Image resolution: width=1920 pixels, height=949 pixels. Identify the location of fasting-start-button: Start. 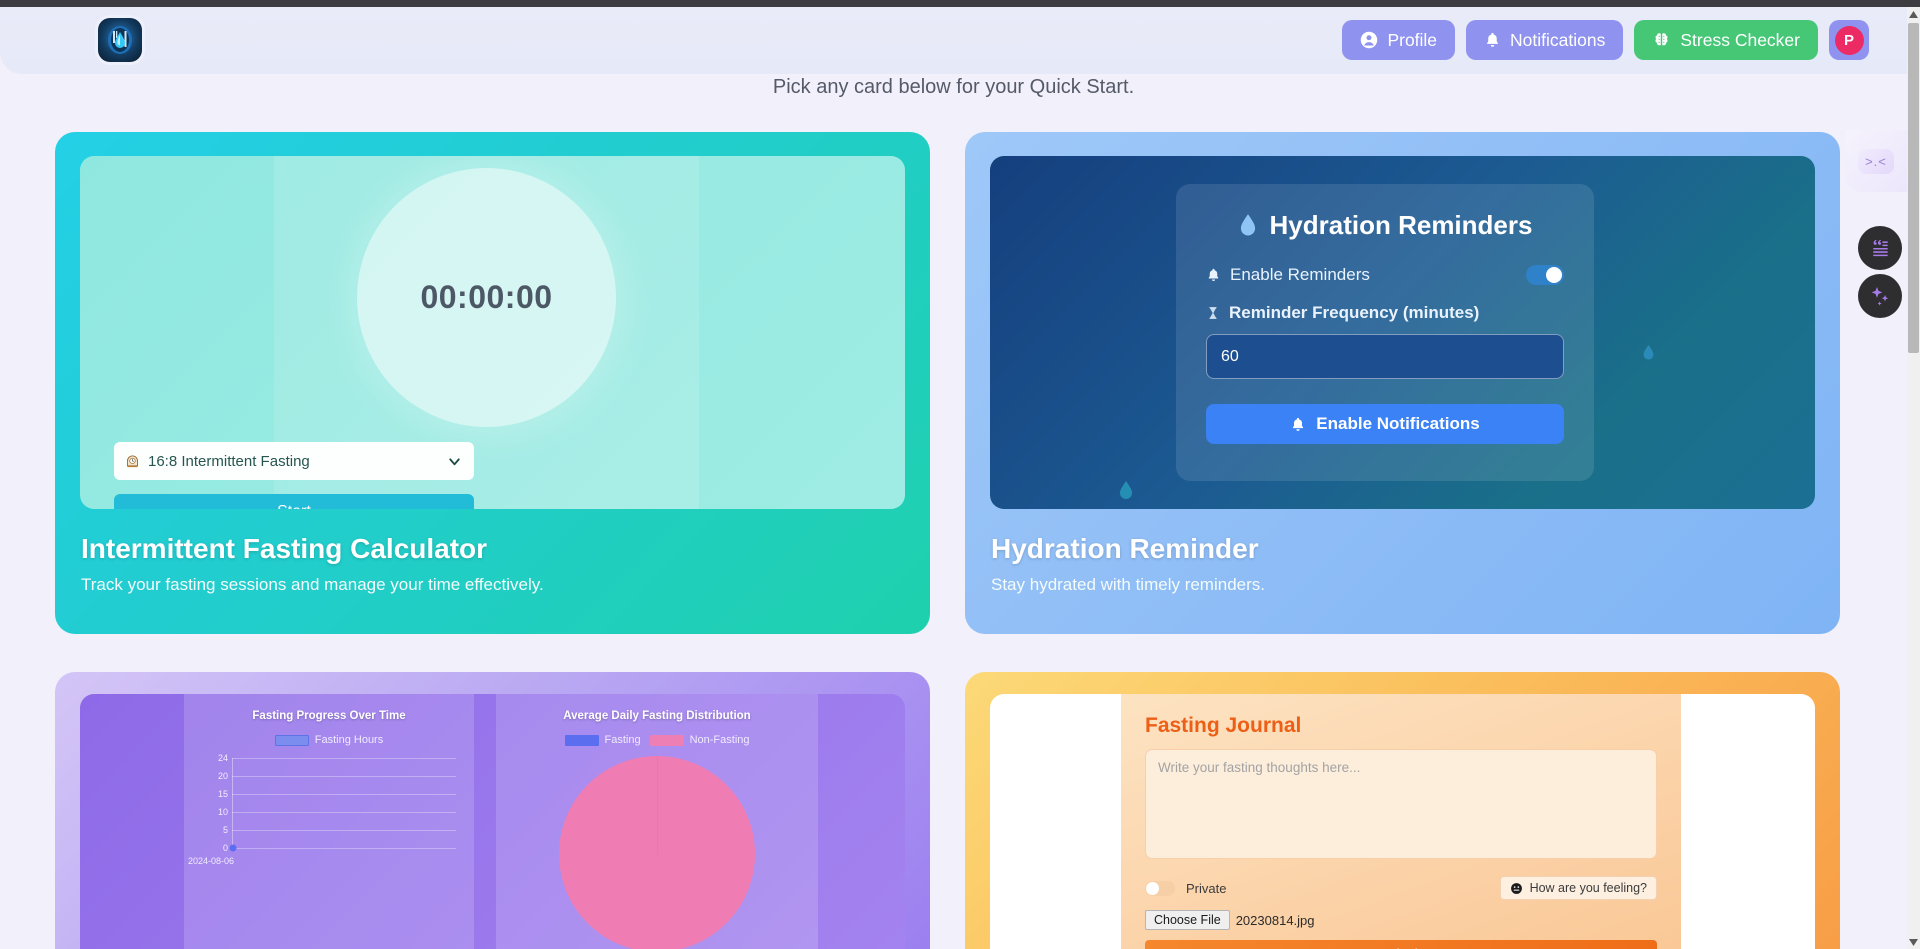
(294, 501).